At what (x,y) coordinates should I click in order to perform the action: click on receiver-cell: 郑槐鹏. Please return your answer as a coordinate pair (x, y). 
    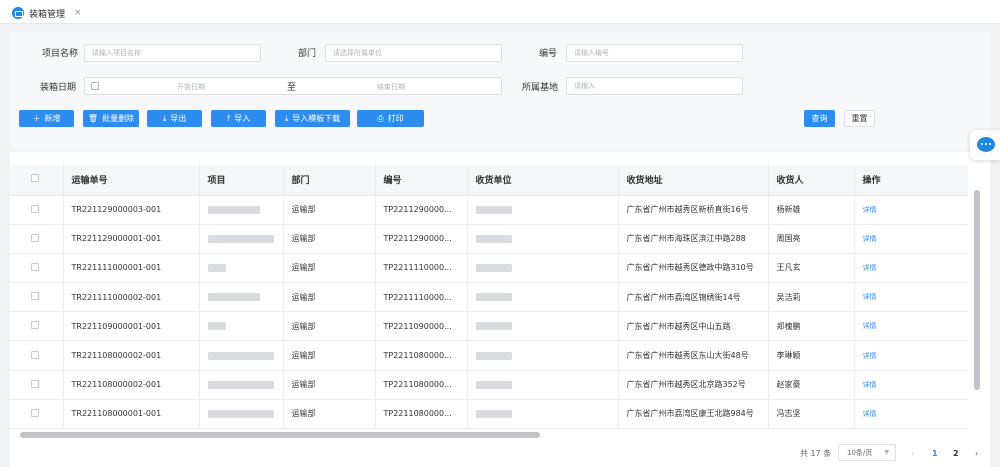
    Looking at the image, I should click on (811, 326).